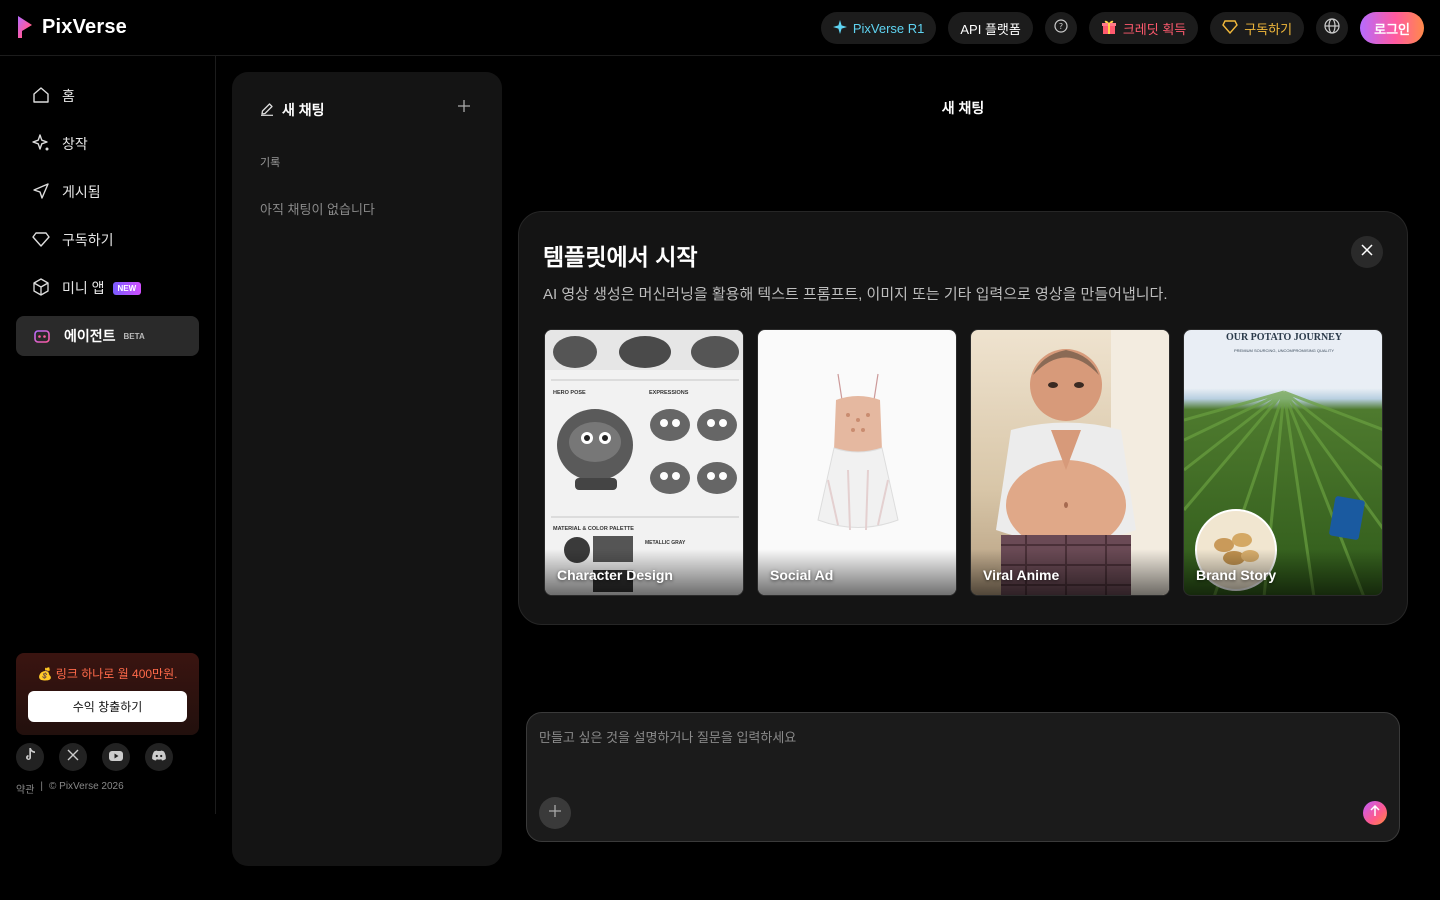  I want to click on template-label: Social Ad, so click(802, 575).